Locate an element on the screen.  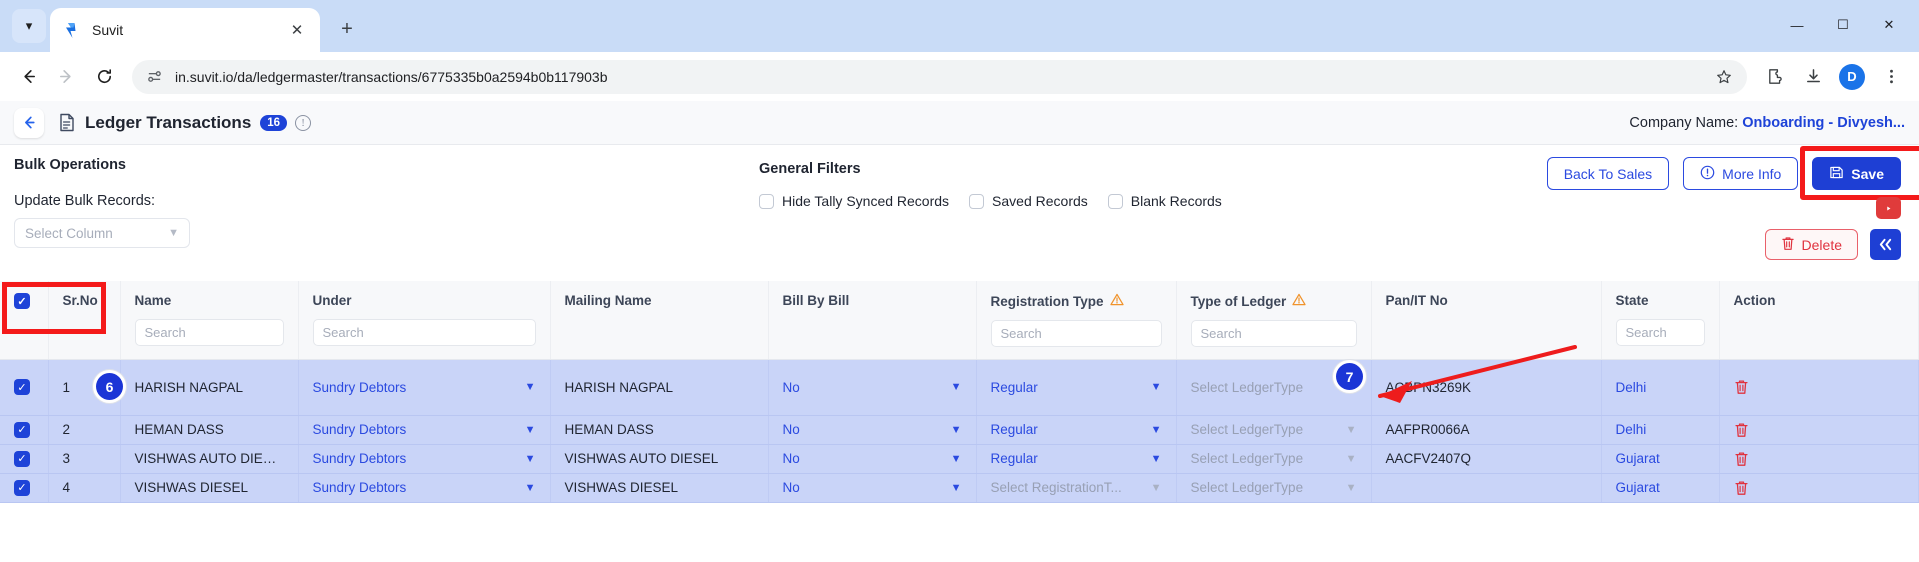
warning-icon is located at coordinates (1299, 301).